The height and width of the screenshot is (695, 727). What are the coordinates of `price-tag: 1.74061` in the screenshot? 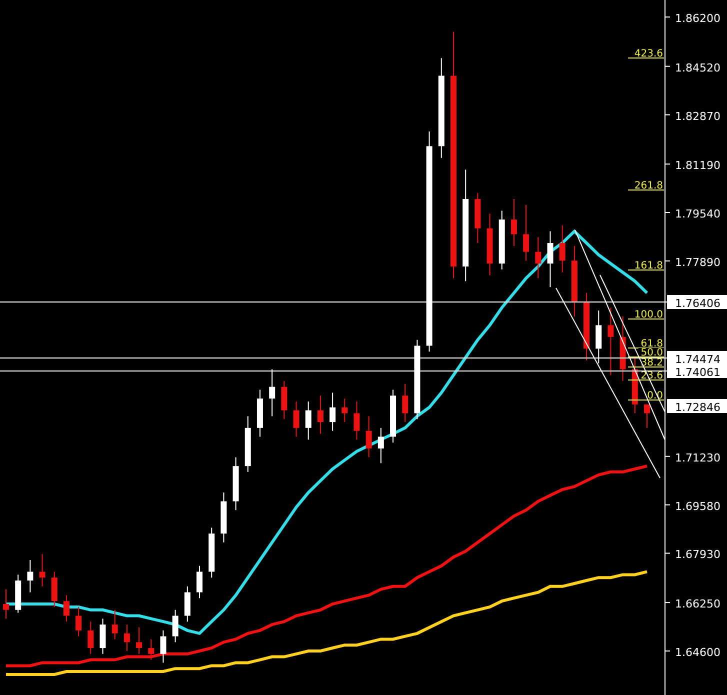 It's located at (697, 371).